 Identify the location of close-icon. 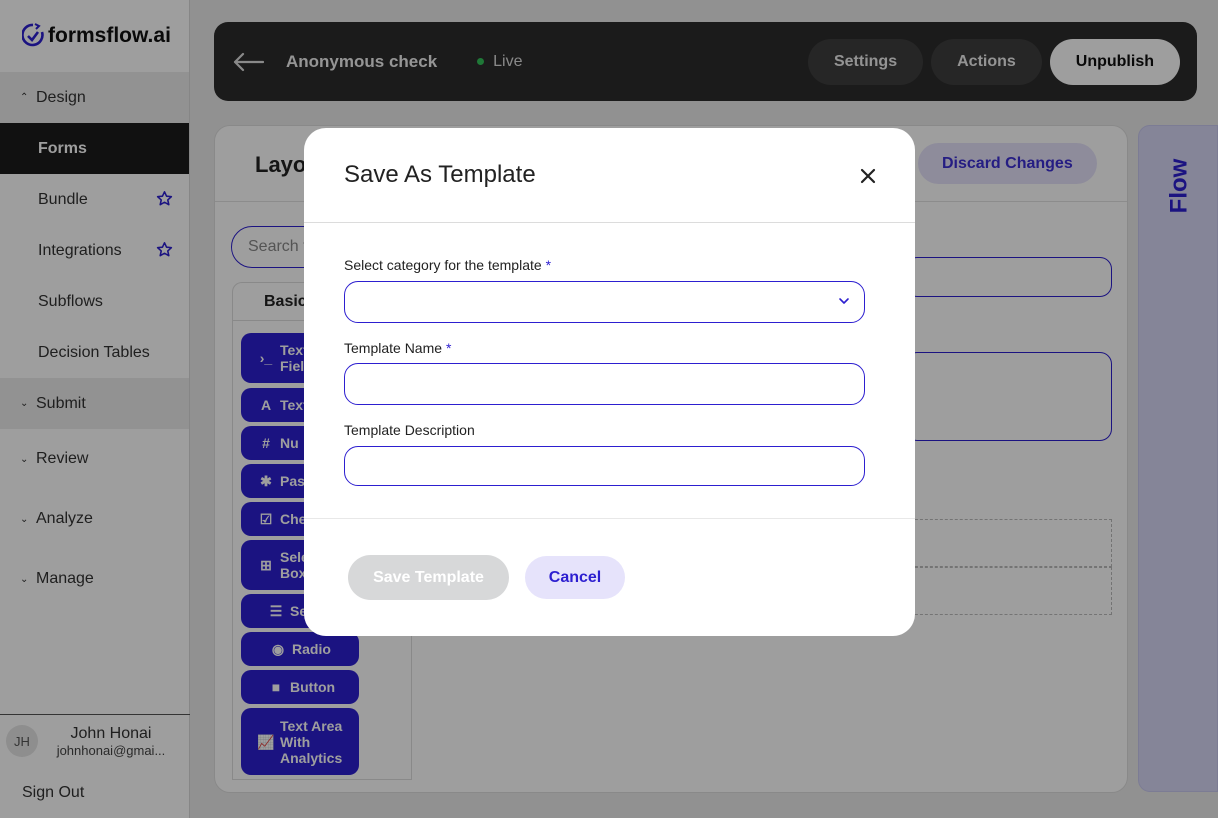
(868, 176).